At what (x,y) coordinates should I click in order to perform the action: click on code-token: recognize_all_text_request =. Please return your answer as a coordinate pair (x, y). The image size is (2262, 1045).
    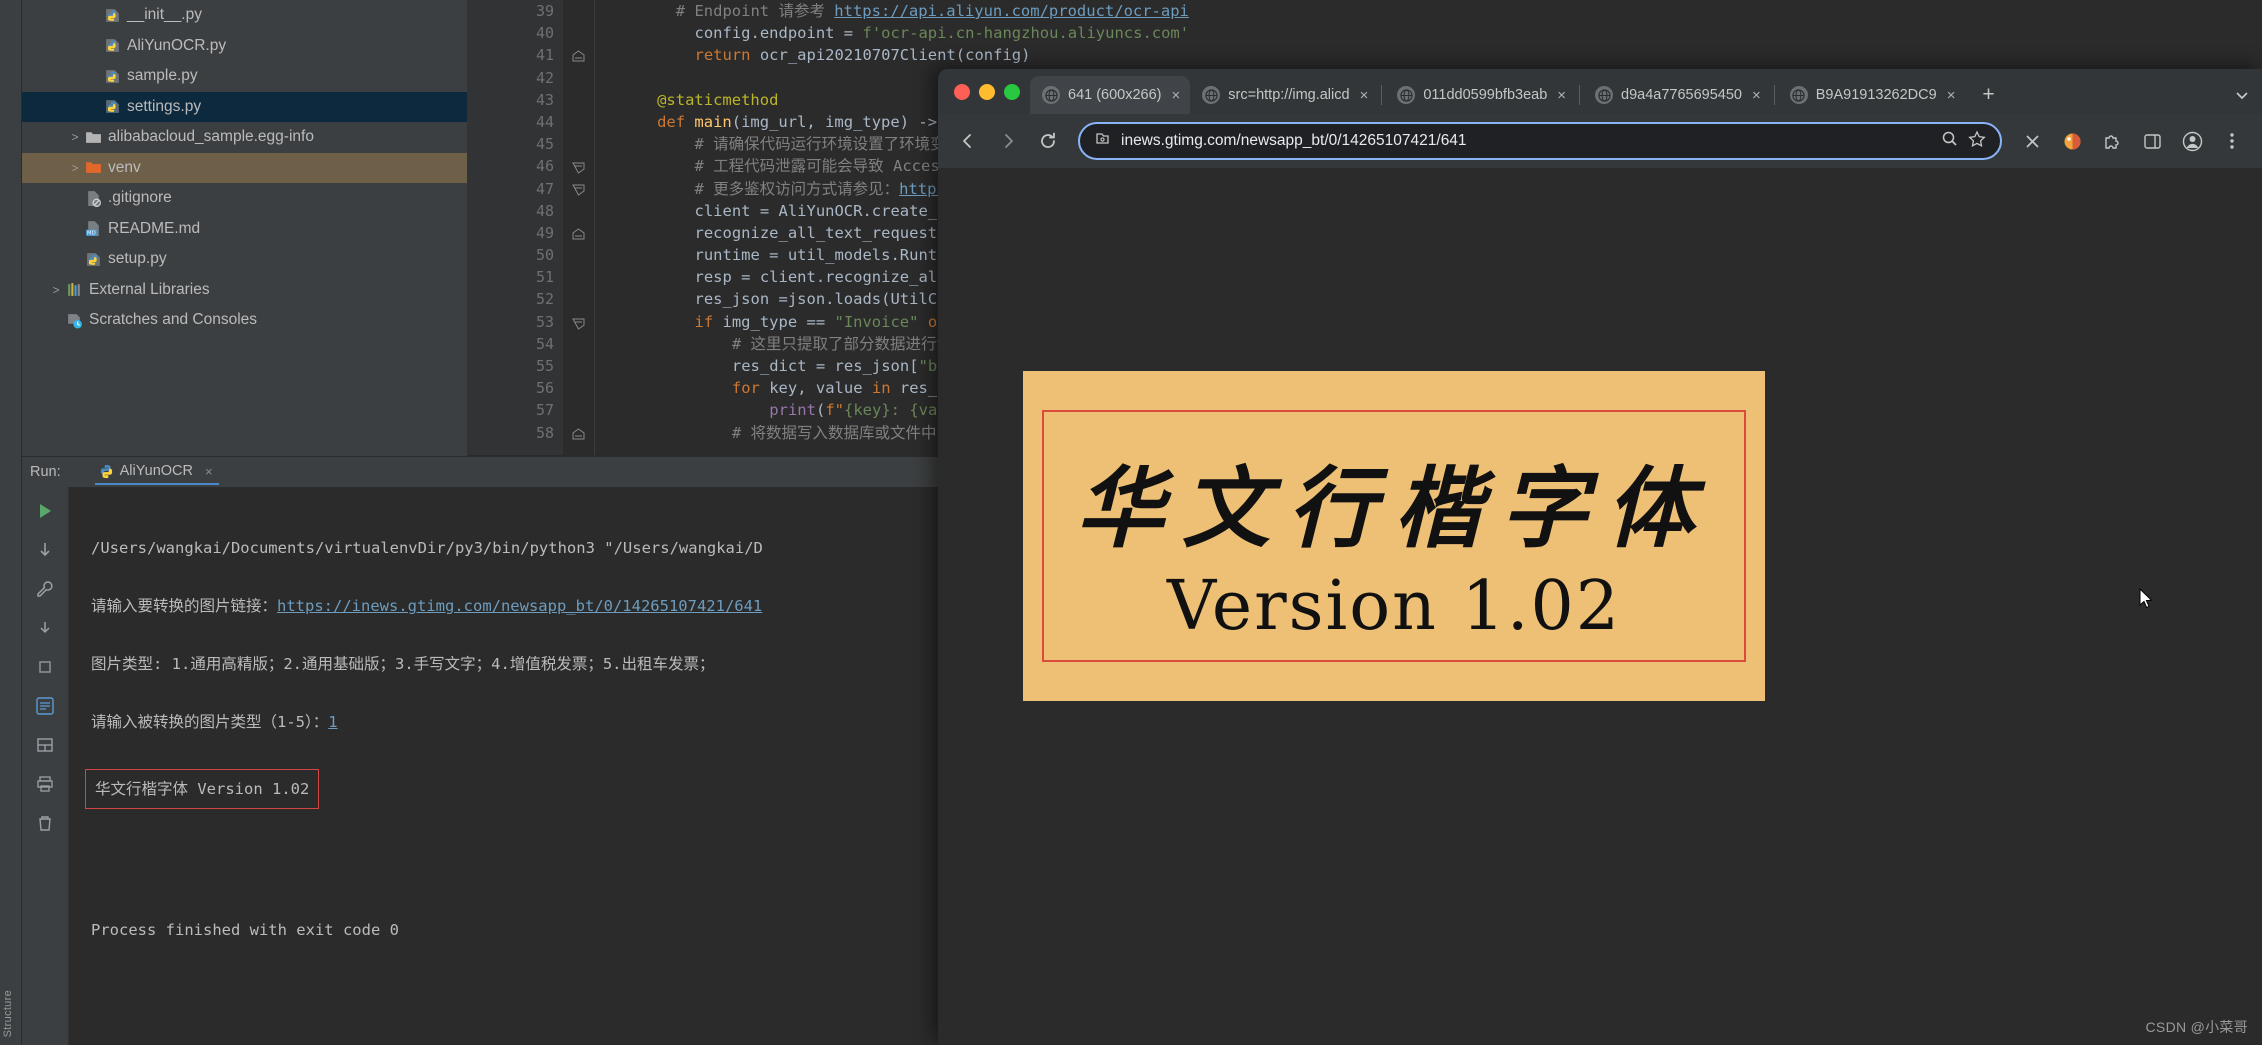
    Looking at the image, I should click on (830, 232).